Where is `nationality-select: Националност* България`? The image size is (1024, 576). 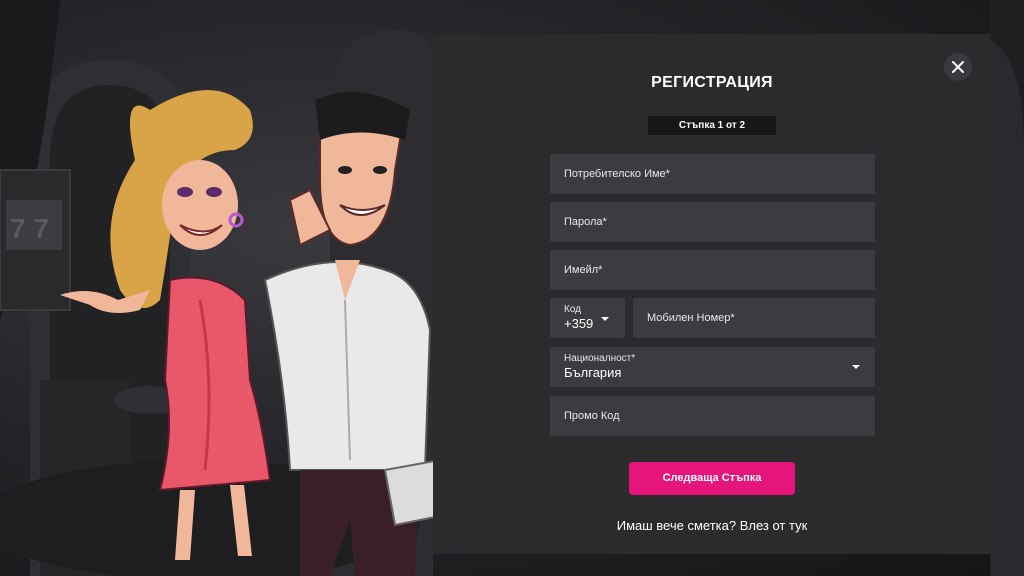 nationality-select: Националност* България is located at coordinates (712, 367).